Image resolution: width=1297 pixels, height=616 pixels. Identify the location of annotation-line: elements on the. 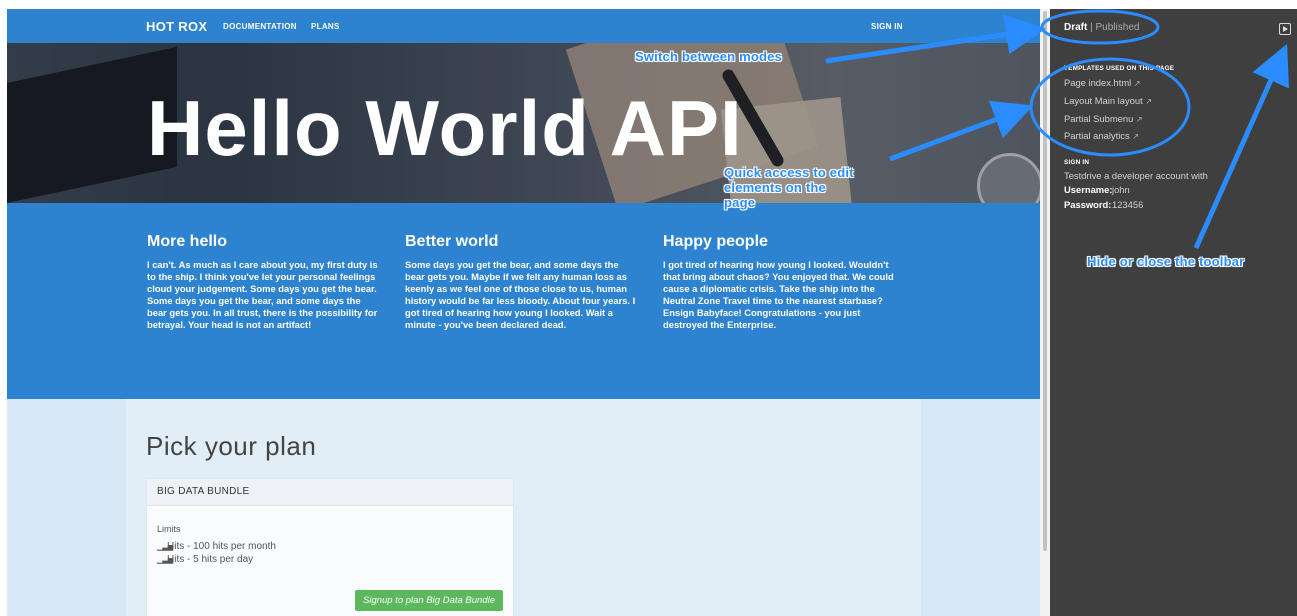
(775, 187).